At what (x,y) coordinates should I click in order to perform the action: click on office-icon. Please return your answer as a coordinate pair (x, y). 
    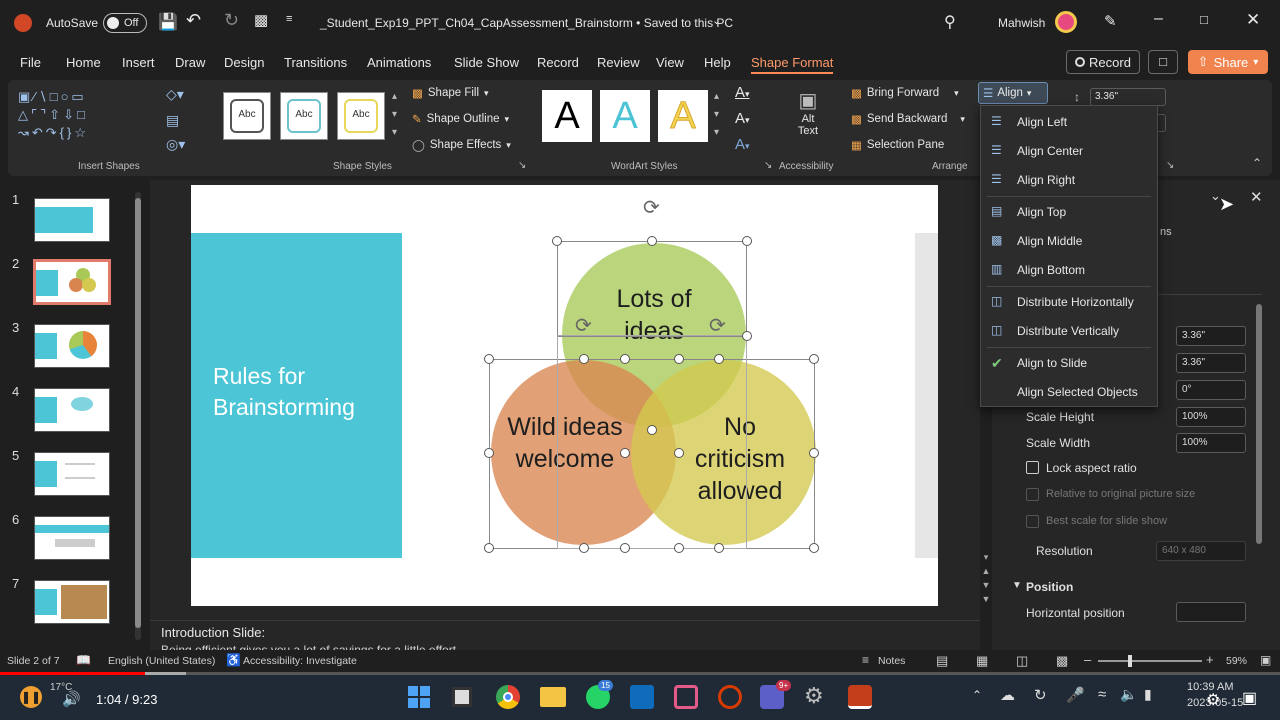
    Looking at the image, I should click on (730, 697).